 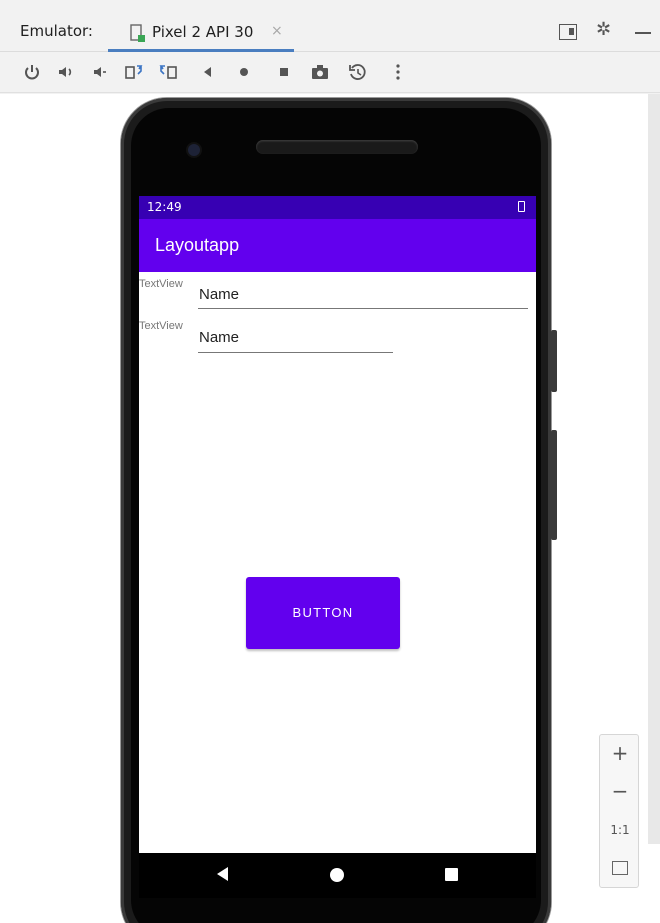 I want to click on home-icon, so click(x=244, y=72).